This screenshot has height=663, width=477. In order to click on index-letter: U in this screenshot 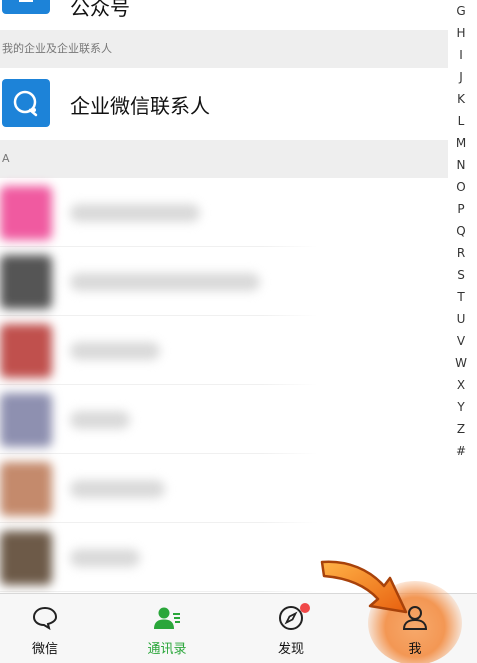, I will do `click(461, 319)`.